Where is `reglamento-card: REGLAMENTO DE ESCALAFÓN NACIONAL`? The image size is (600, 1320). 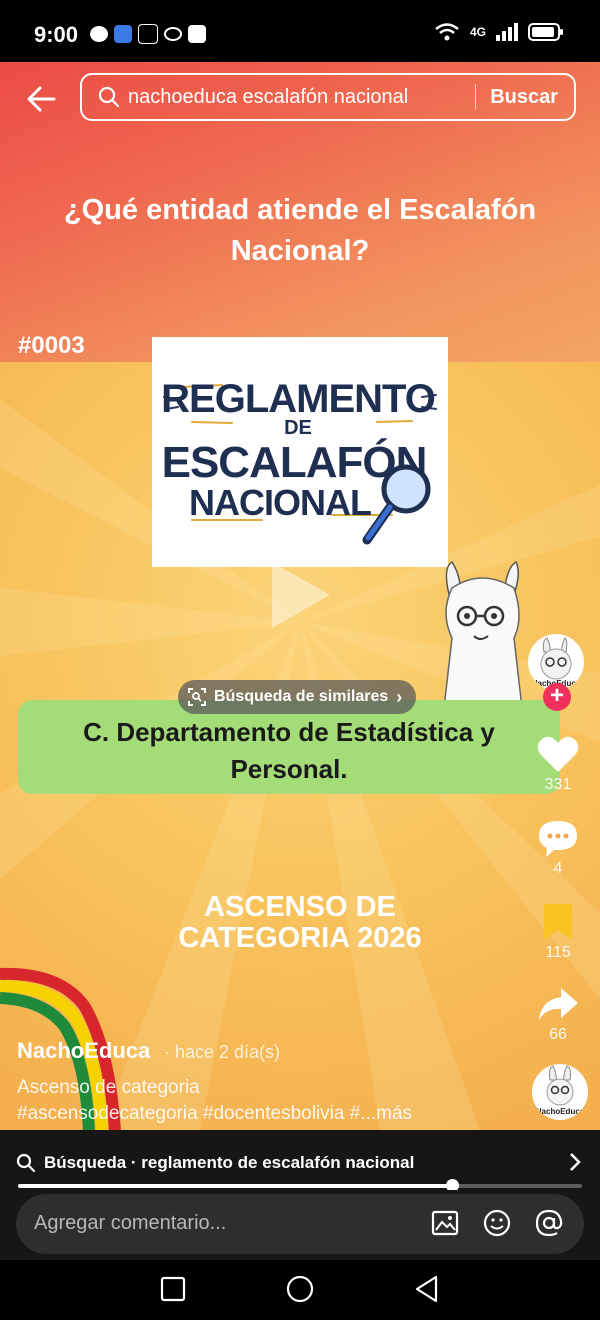
reglamento-card: REGLAMENTO DE ESCALAFÓN NACIONAL is located at coordinates (300, 452).